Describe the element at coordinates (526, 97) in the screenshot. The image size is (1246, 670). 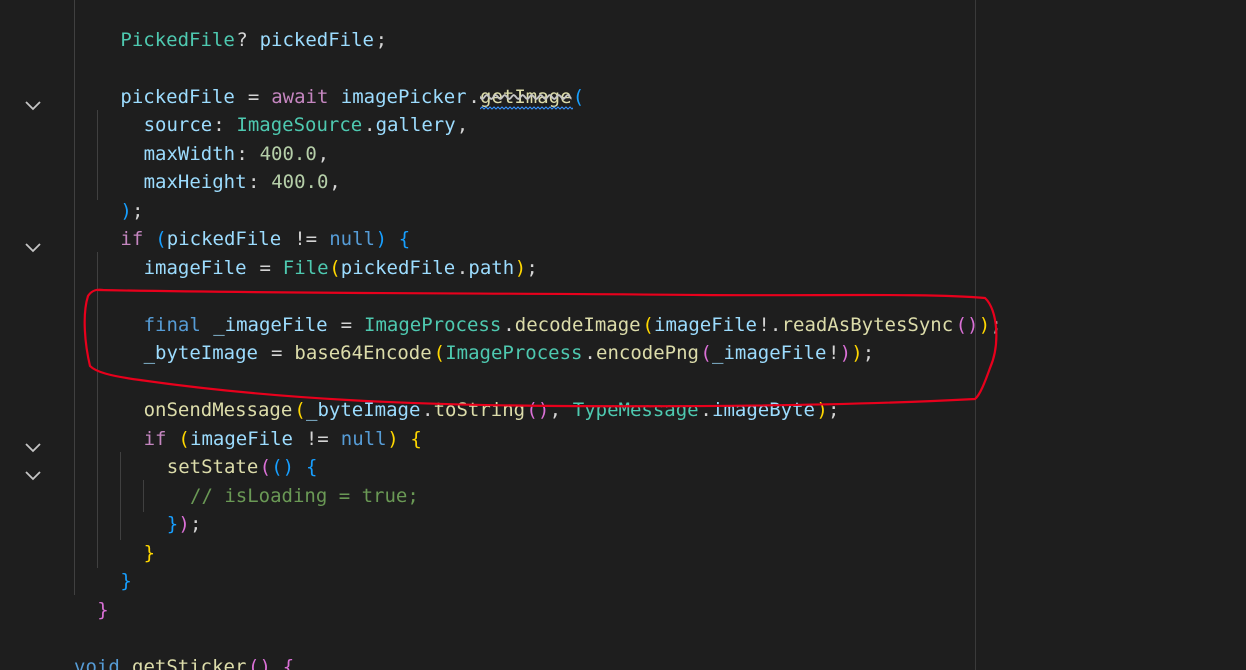
I see `code-token: getImage` at that location.